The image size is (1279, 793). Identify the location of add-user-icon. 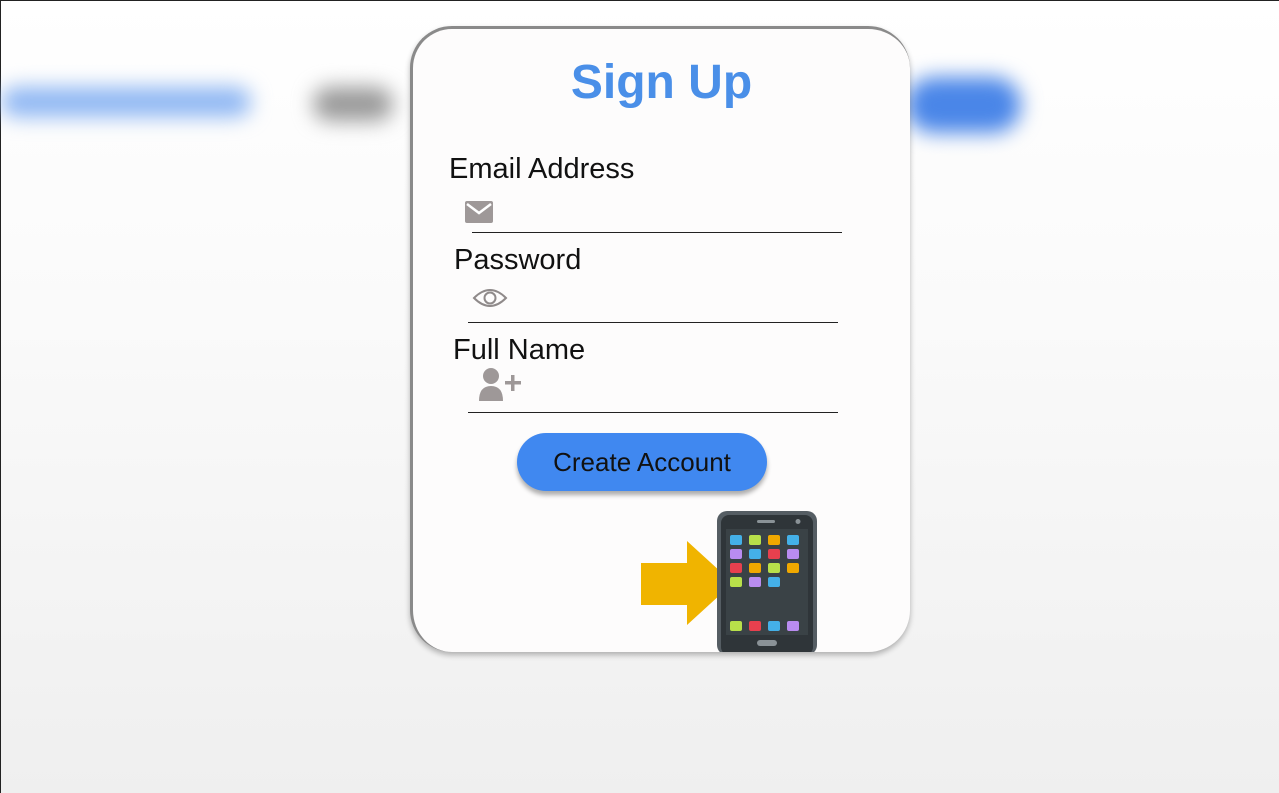
(500, 384).